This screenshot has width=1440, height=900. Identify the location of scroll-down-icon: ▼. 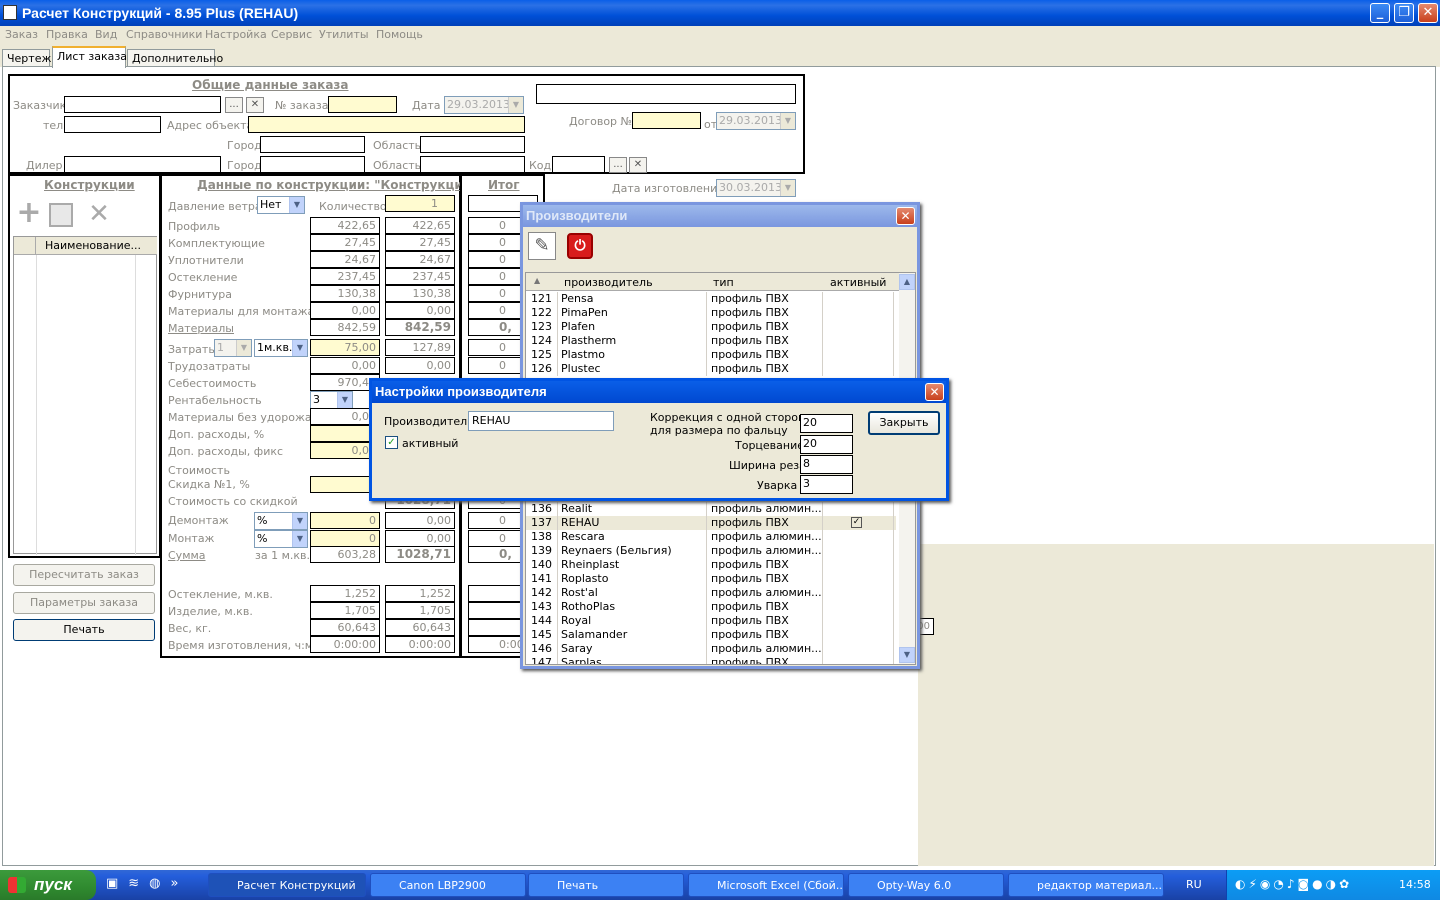
(907, 655).